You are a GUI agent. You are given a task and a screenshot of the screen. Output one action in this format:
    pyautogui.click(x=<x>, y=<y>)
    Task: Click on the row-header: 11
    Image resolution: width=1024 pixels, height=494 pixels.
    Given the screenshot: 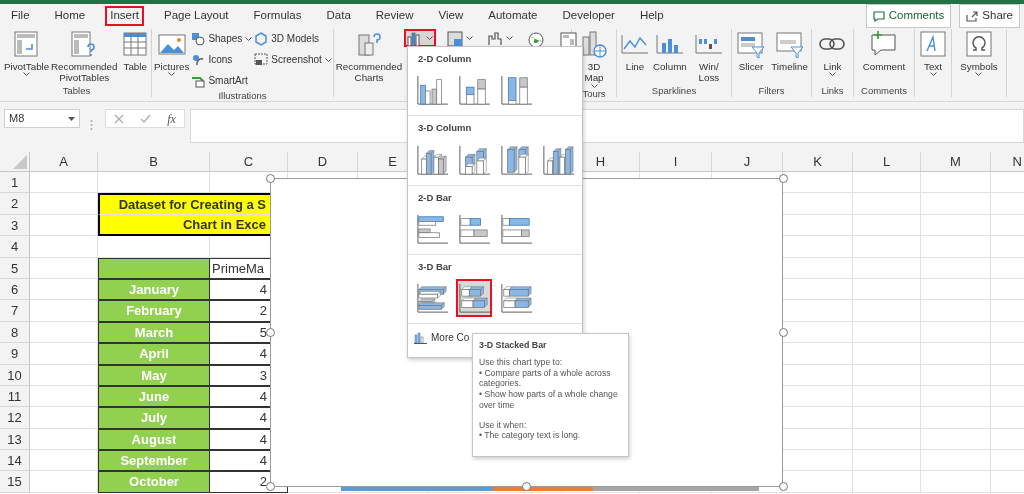 What is the action you would take?
    pyautogui.click(x=15, y=396)
    